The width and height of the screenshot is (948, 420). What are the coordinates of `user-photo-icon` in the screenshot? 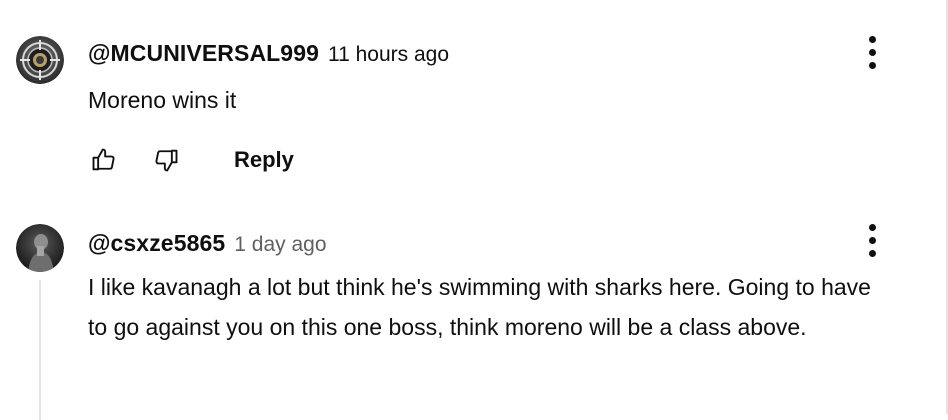 It's located at (40, 248).